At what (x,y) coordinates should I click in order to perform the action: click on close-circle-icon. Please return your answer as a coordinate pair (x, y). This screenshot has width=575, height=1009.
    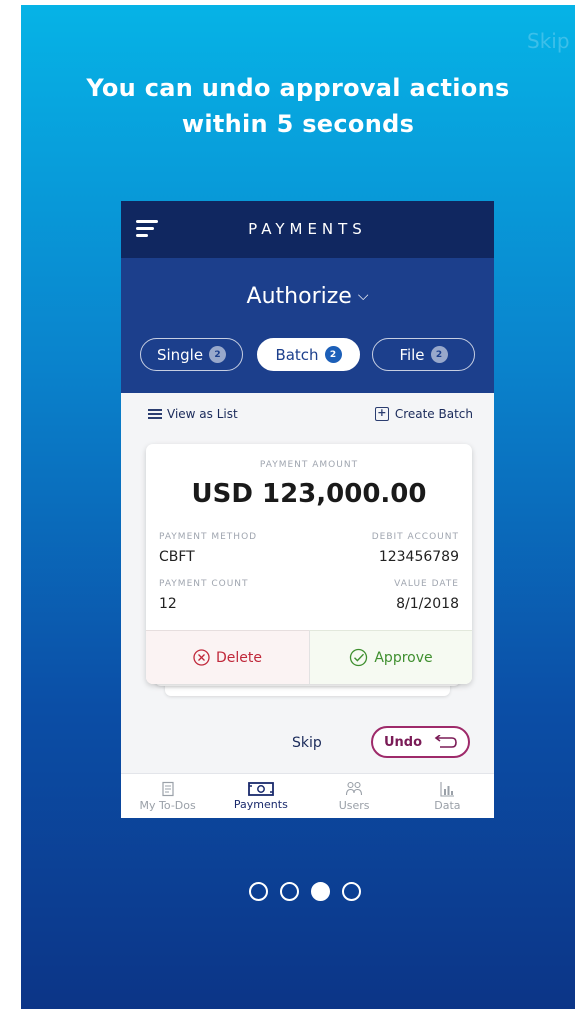
    Looking at the image, I should click on (201, 657).